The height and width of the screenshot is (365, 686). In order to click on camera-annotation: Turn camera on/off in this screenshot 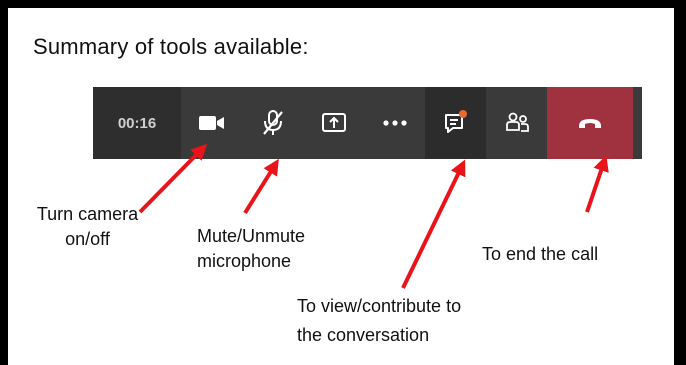, I will do `click(87, 227)`.